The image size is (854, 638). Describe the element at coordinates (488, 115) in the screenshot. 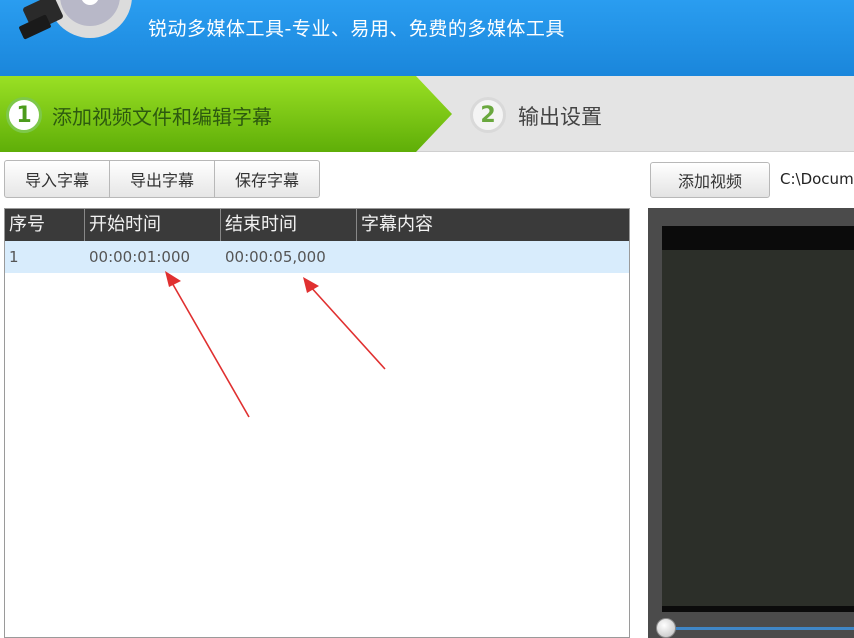

I see `step-2-number: 2` at that location.